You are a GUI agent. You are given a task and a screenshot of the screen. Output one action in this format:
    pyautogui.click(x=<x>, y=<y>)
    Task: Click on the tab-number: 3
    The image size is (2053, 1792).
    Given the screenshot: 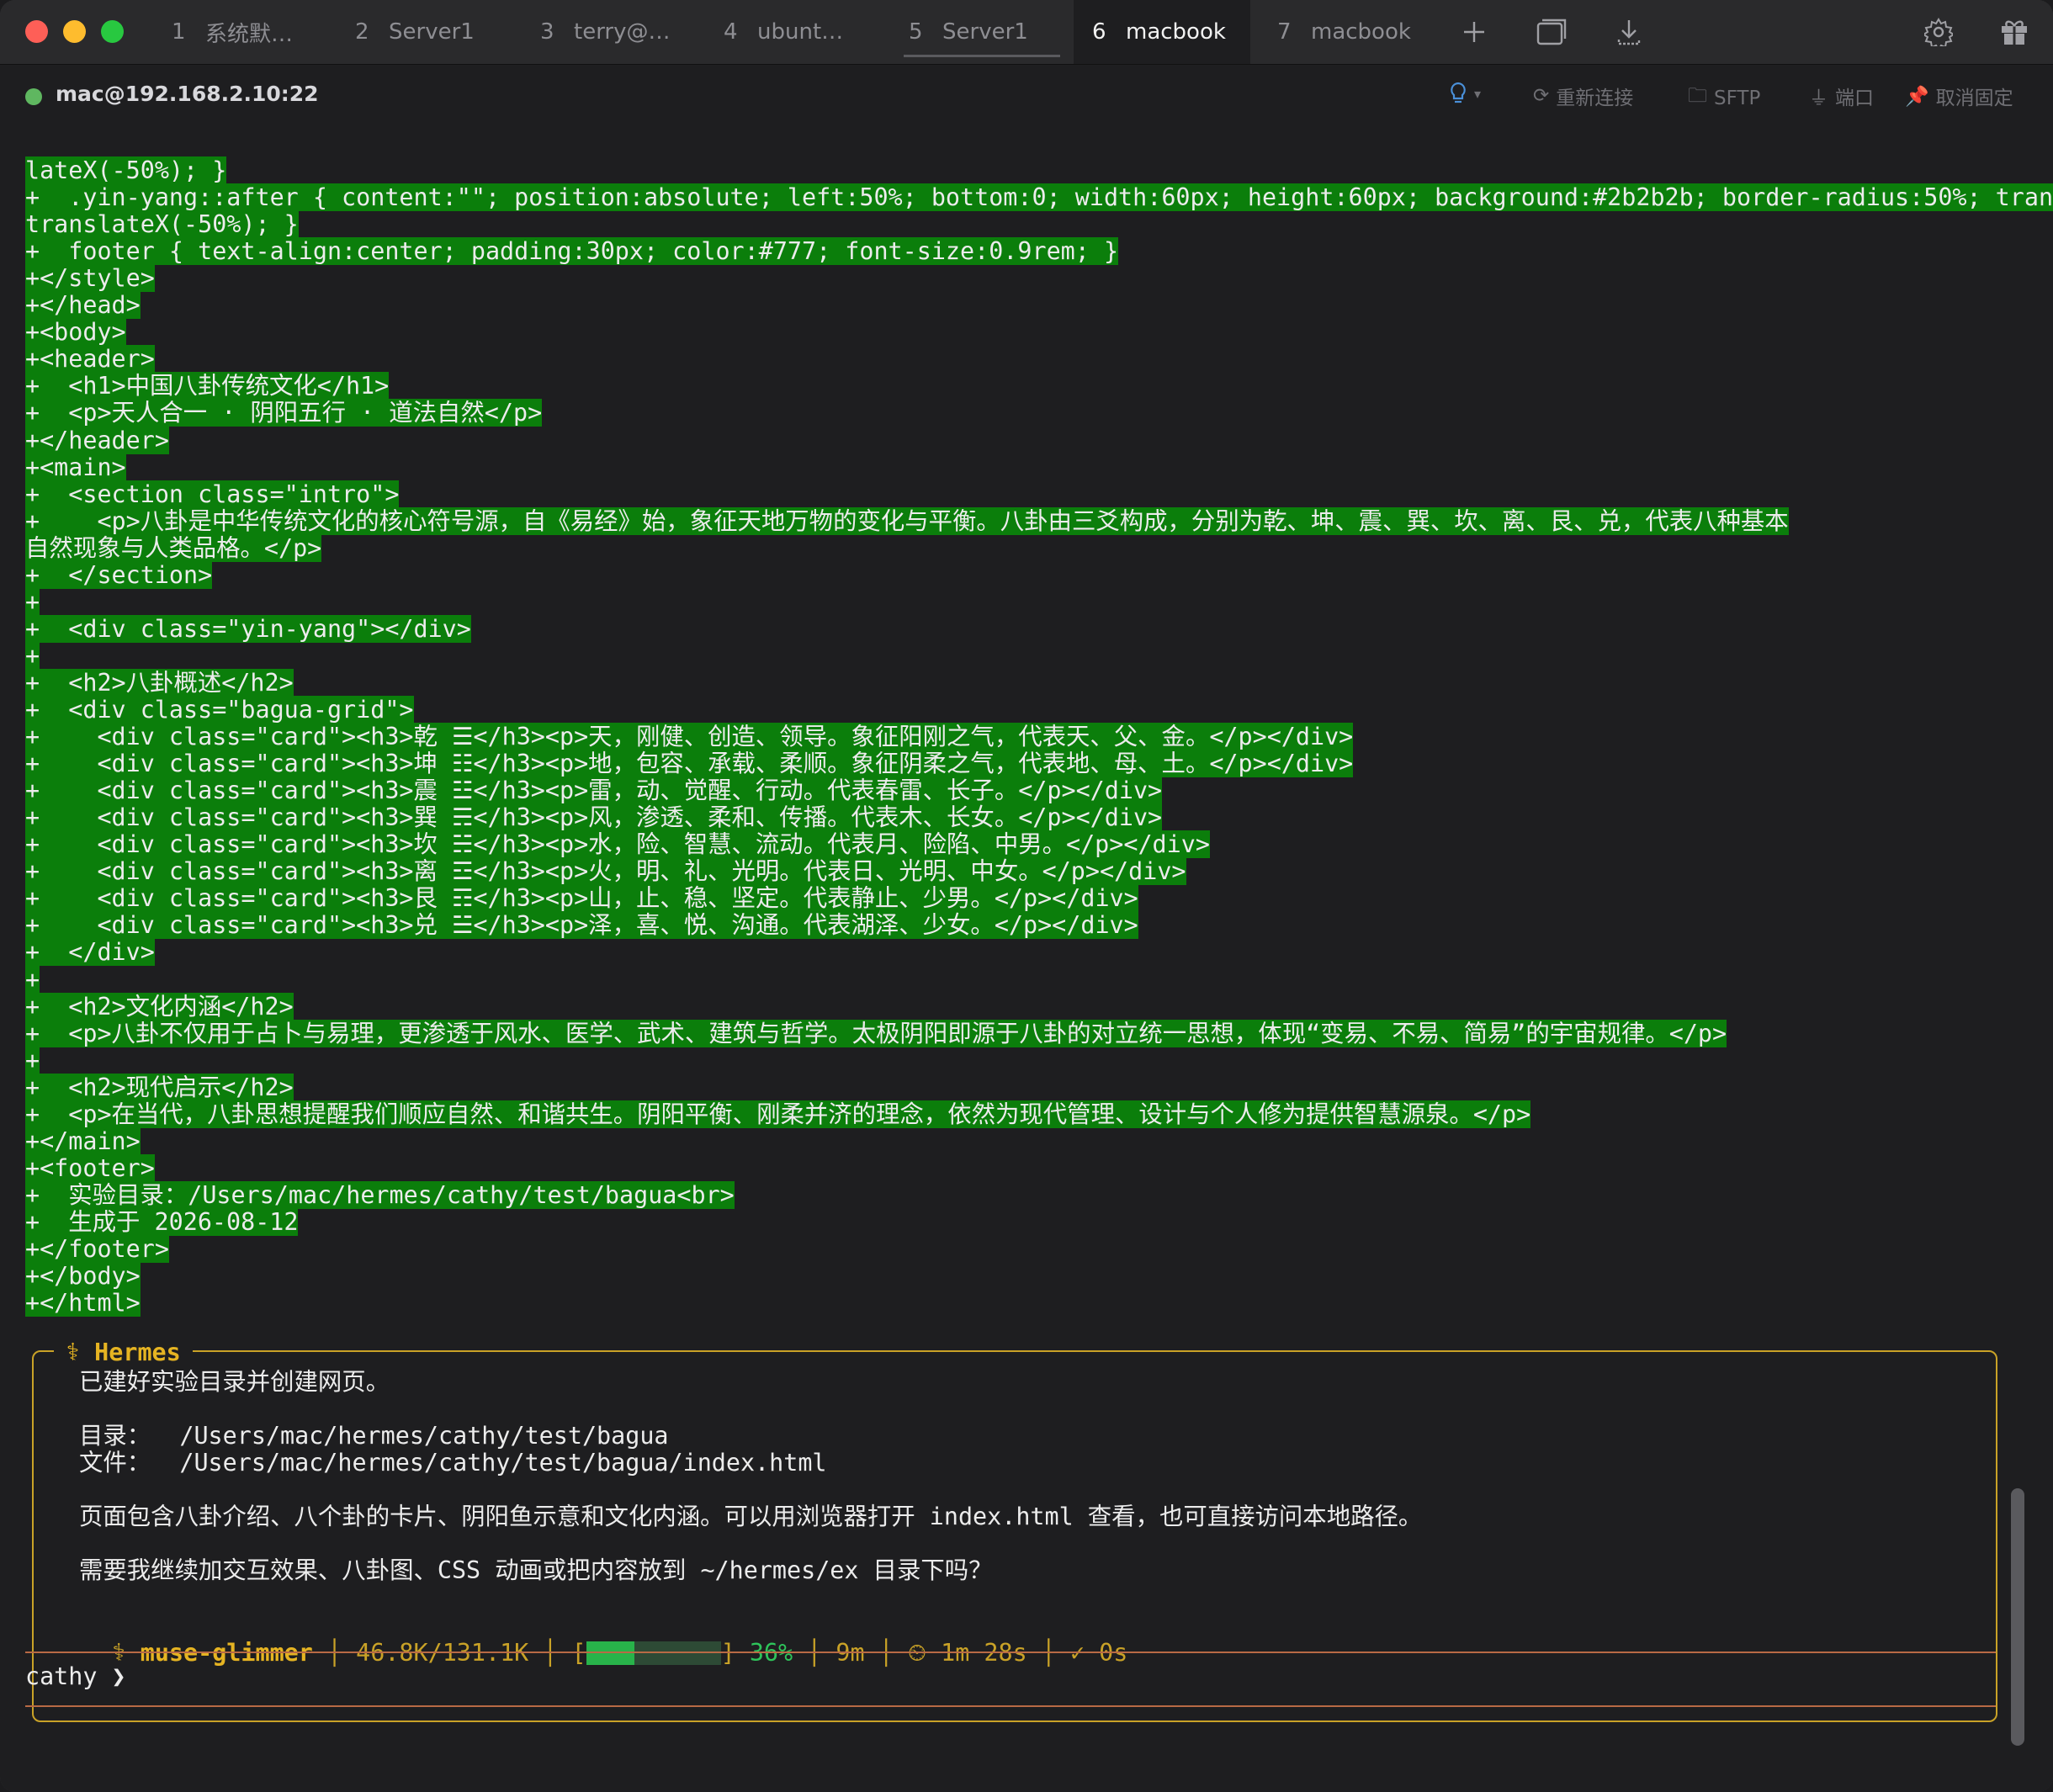 What is the action you would take?
    pyautogui.click(x=547, y=32)
    